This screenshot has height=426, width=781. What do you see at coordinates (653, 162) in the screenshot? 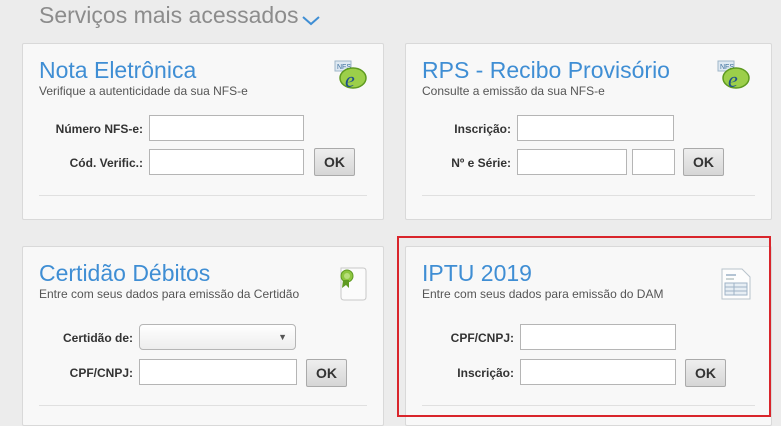
I see `rps-serie-input` at bounding box center [653, 162].